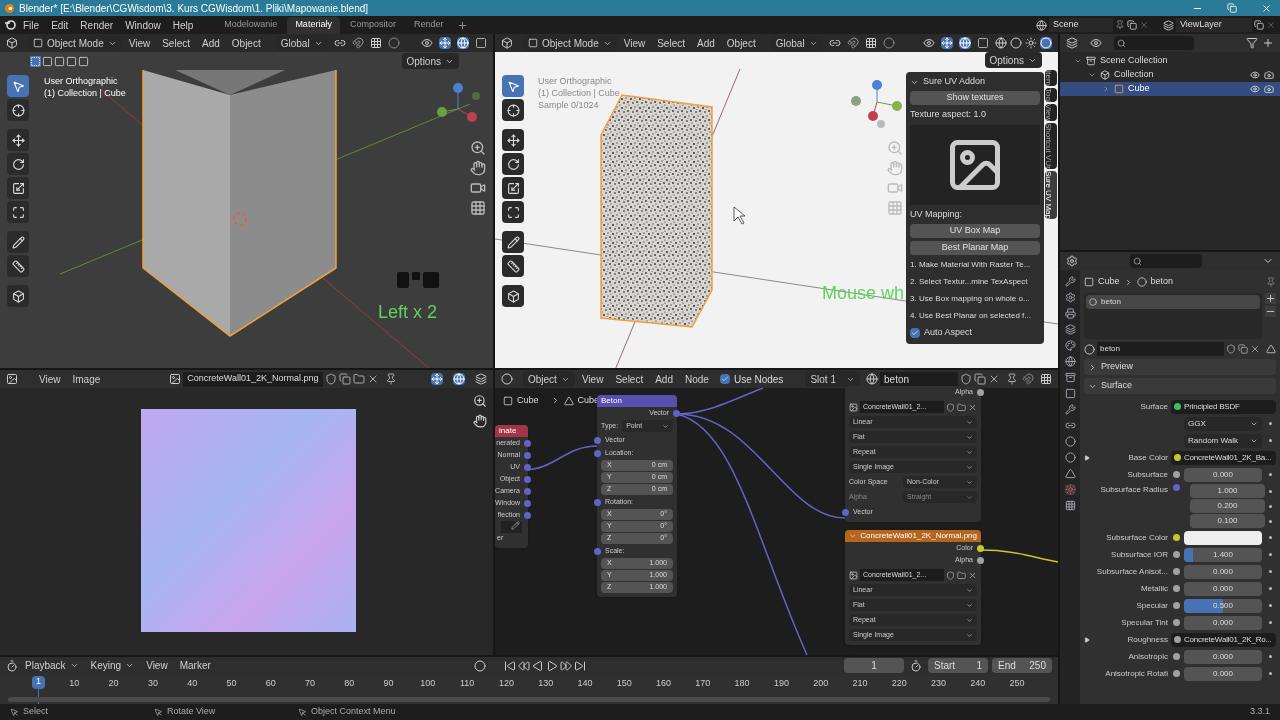  I want to click on panel-header: Surface, so click(1180, 386).